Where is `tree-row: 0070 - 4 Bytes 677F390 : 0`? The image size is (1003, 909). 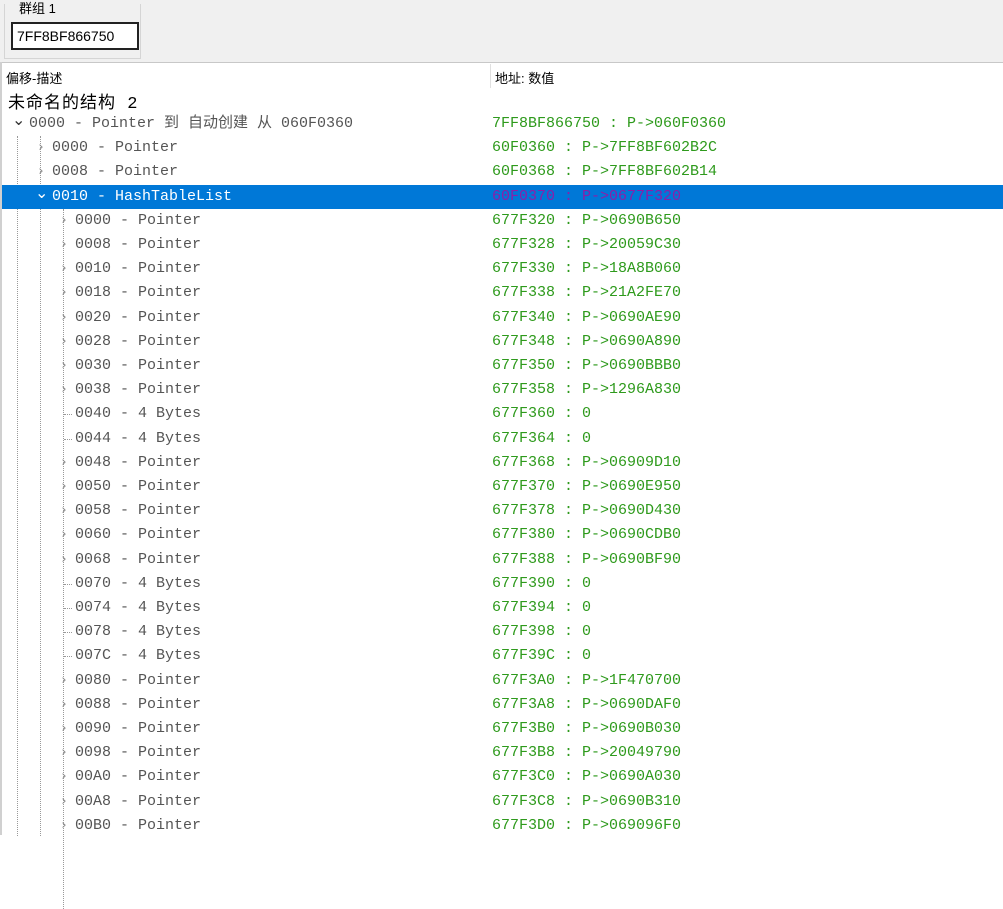 tree-row: 0070 - 4 Bytes 677F390 : 0 is located at coordinates (502, 584).